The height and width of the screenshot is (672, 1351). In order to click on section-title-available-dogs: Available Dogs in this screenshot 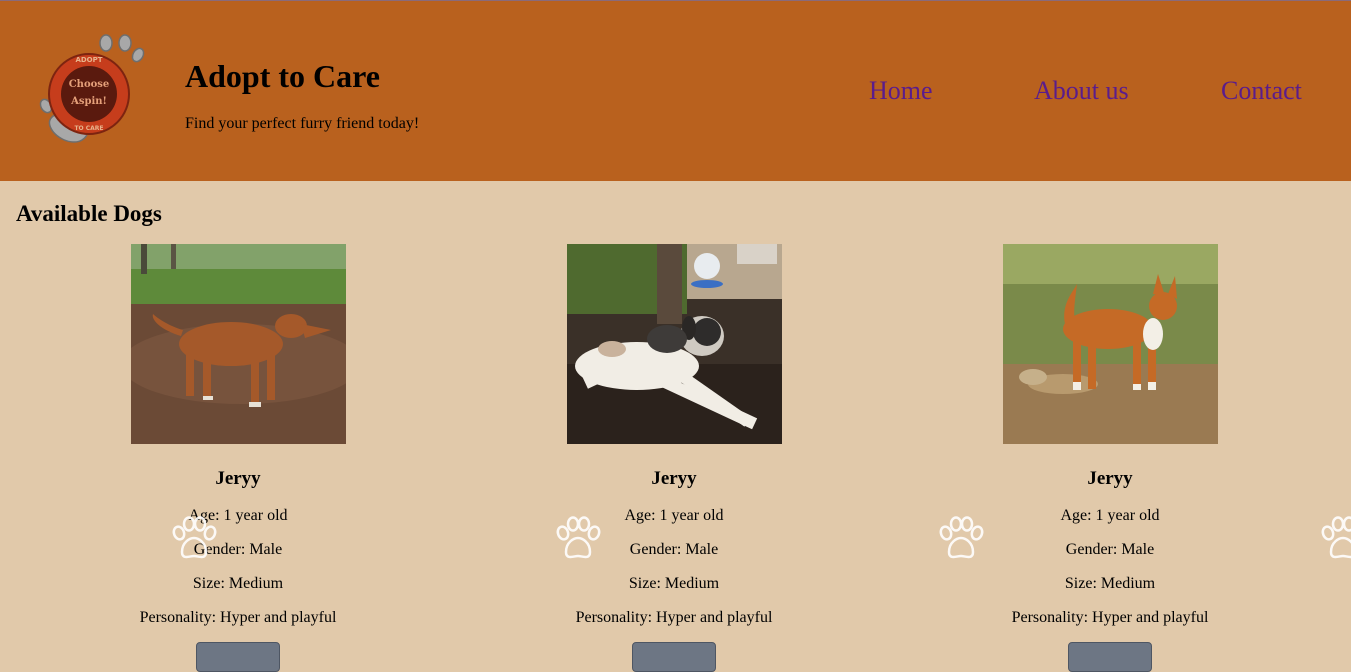, I will do `click(89, 213)`.